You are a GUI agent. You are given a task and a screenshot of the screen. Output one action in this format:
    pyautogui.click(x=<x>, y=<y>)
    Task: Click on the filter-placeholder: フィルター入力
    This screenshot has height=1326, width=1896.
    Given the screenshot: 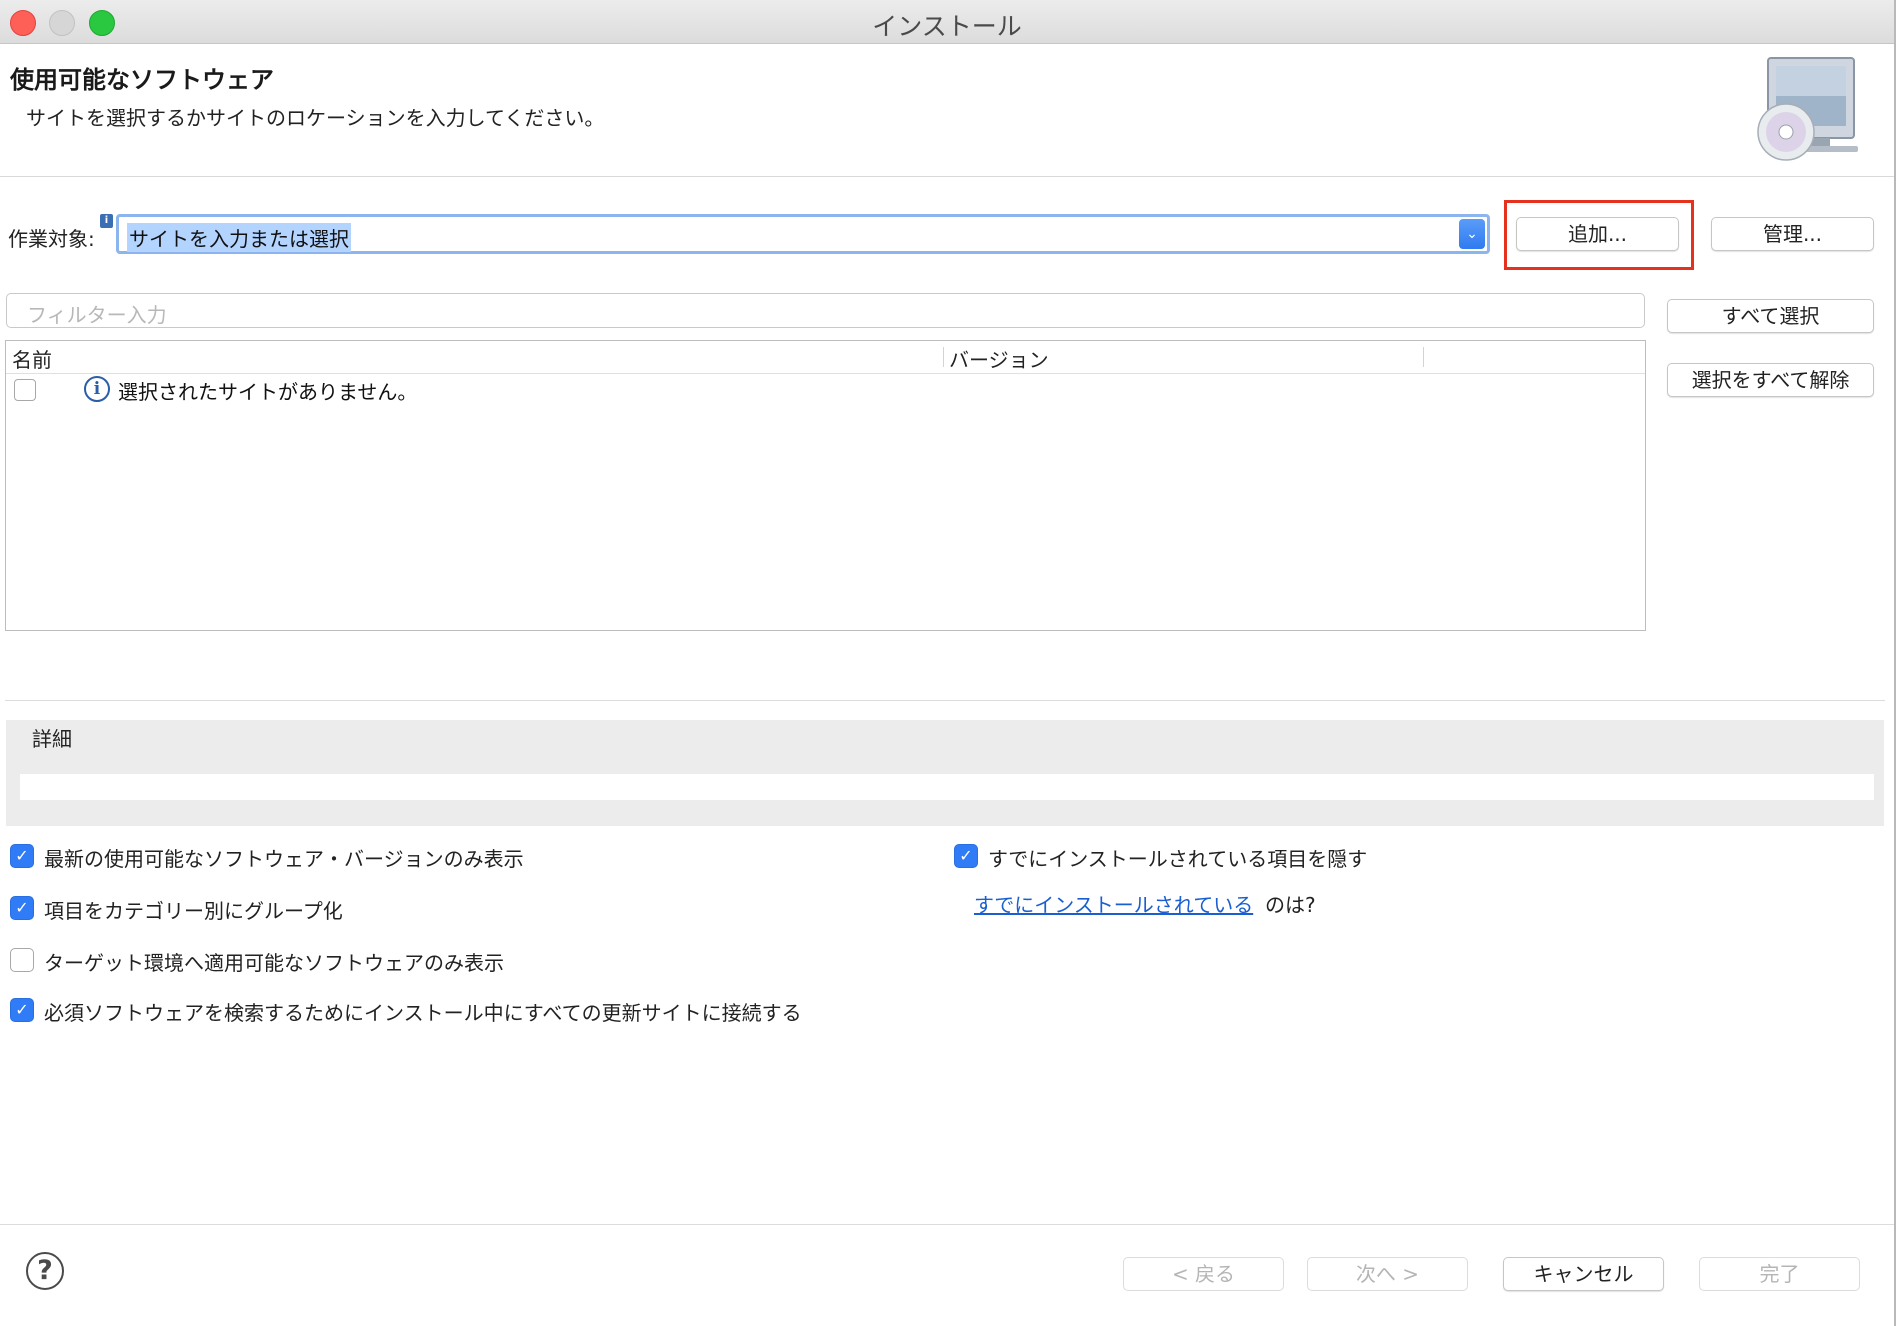 What is the action you would take?
    pyautogui.click(x=97, y=315)
    